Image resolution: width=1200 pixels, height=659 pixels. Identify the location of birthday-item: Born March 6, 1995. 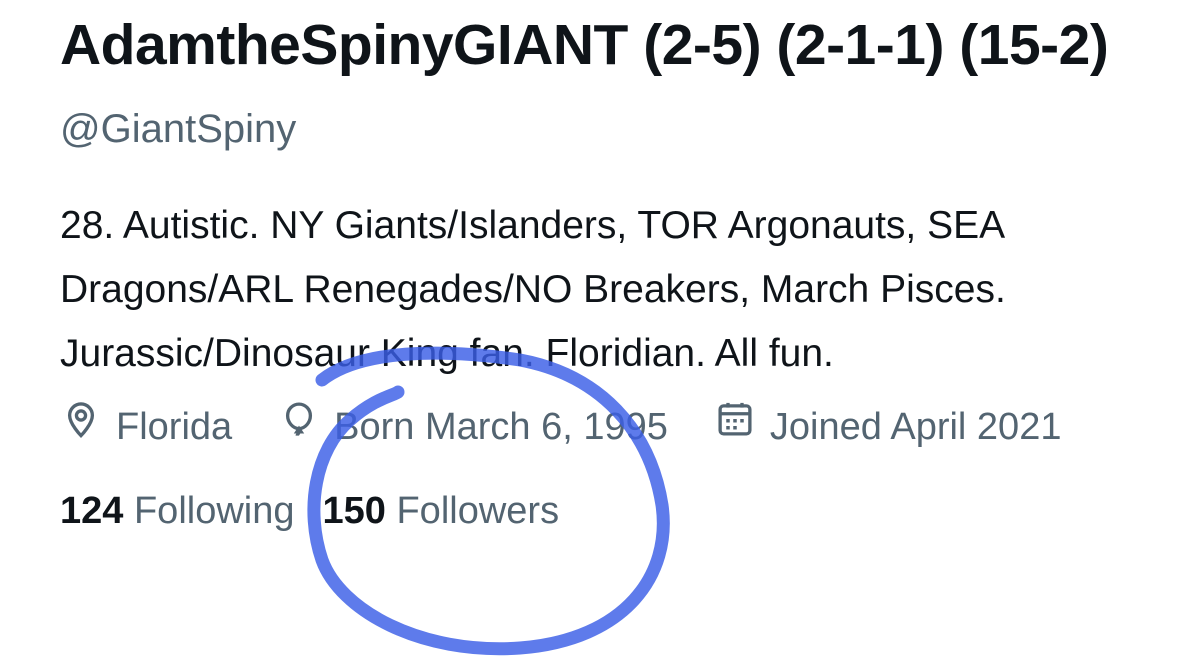
(473, 427).